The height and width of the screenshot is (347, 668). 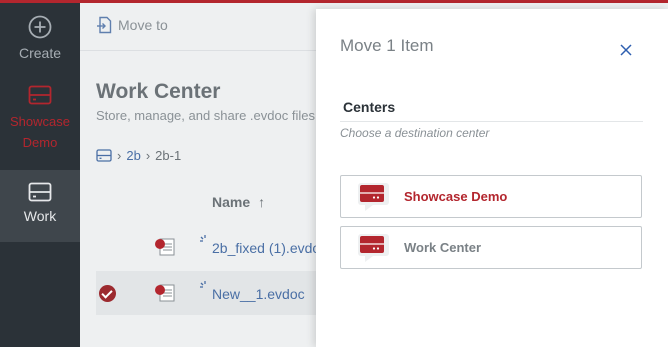 I want to click on page-subtitle: Store, manage, and share .evdoc files, so click(x=205, y=115).